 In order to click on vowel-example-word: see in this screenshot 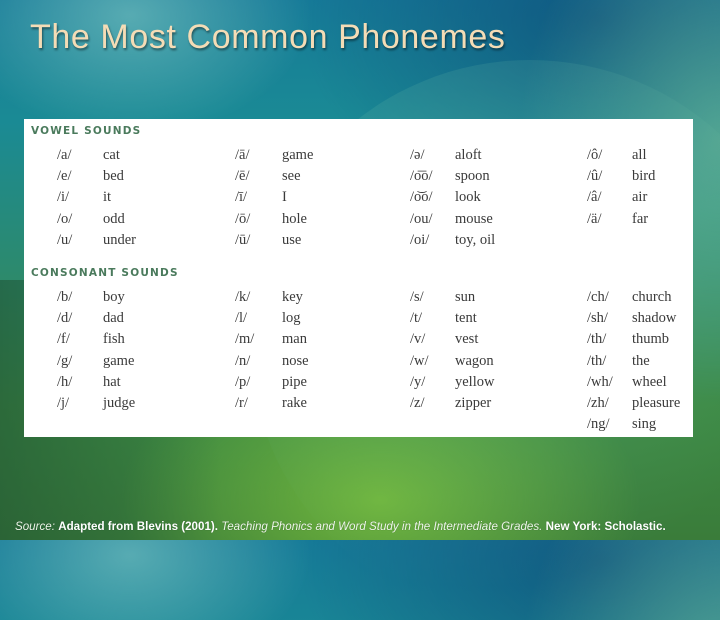, I will do `click(291, 176)`.